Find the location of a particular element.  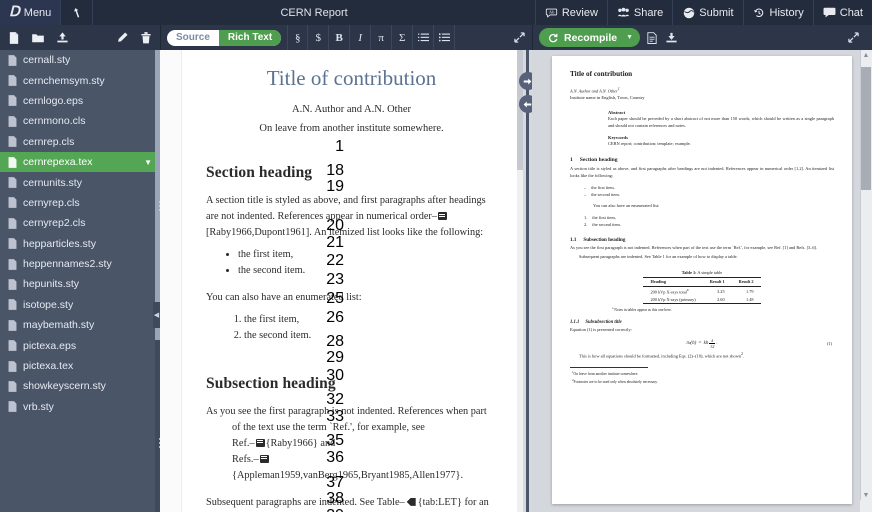

line-number: 19 is located at coordinates (335, 186).